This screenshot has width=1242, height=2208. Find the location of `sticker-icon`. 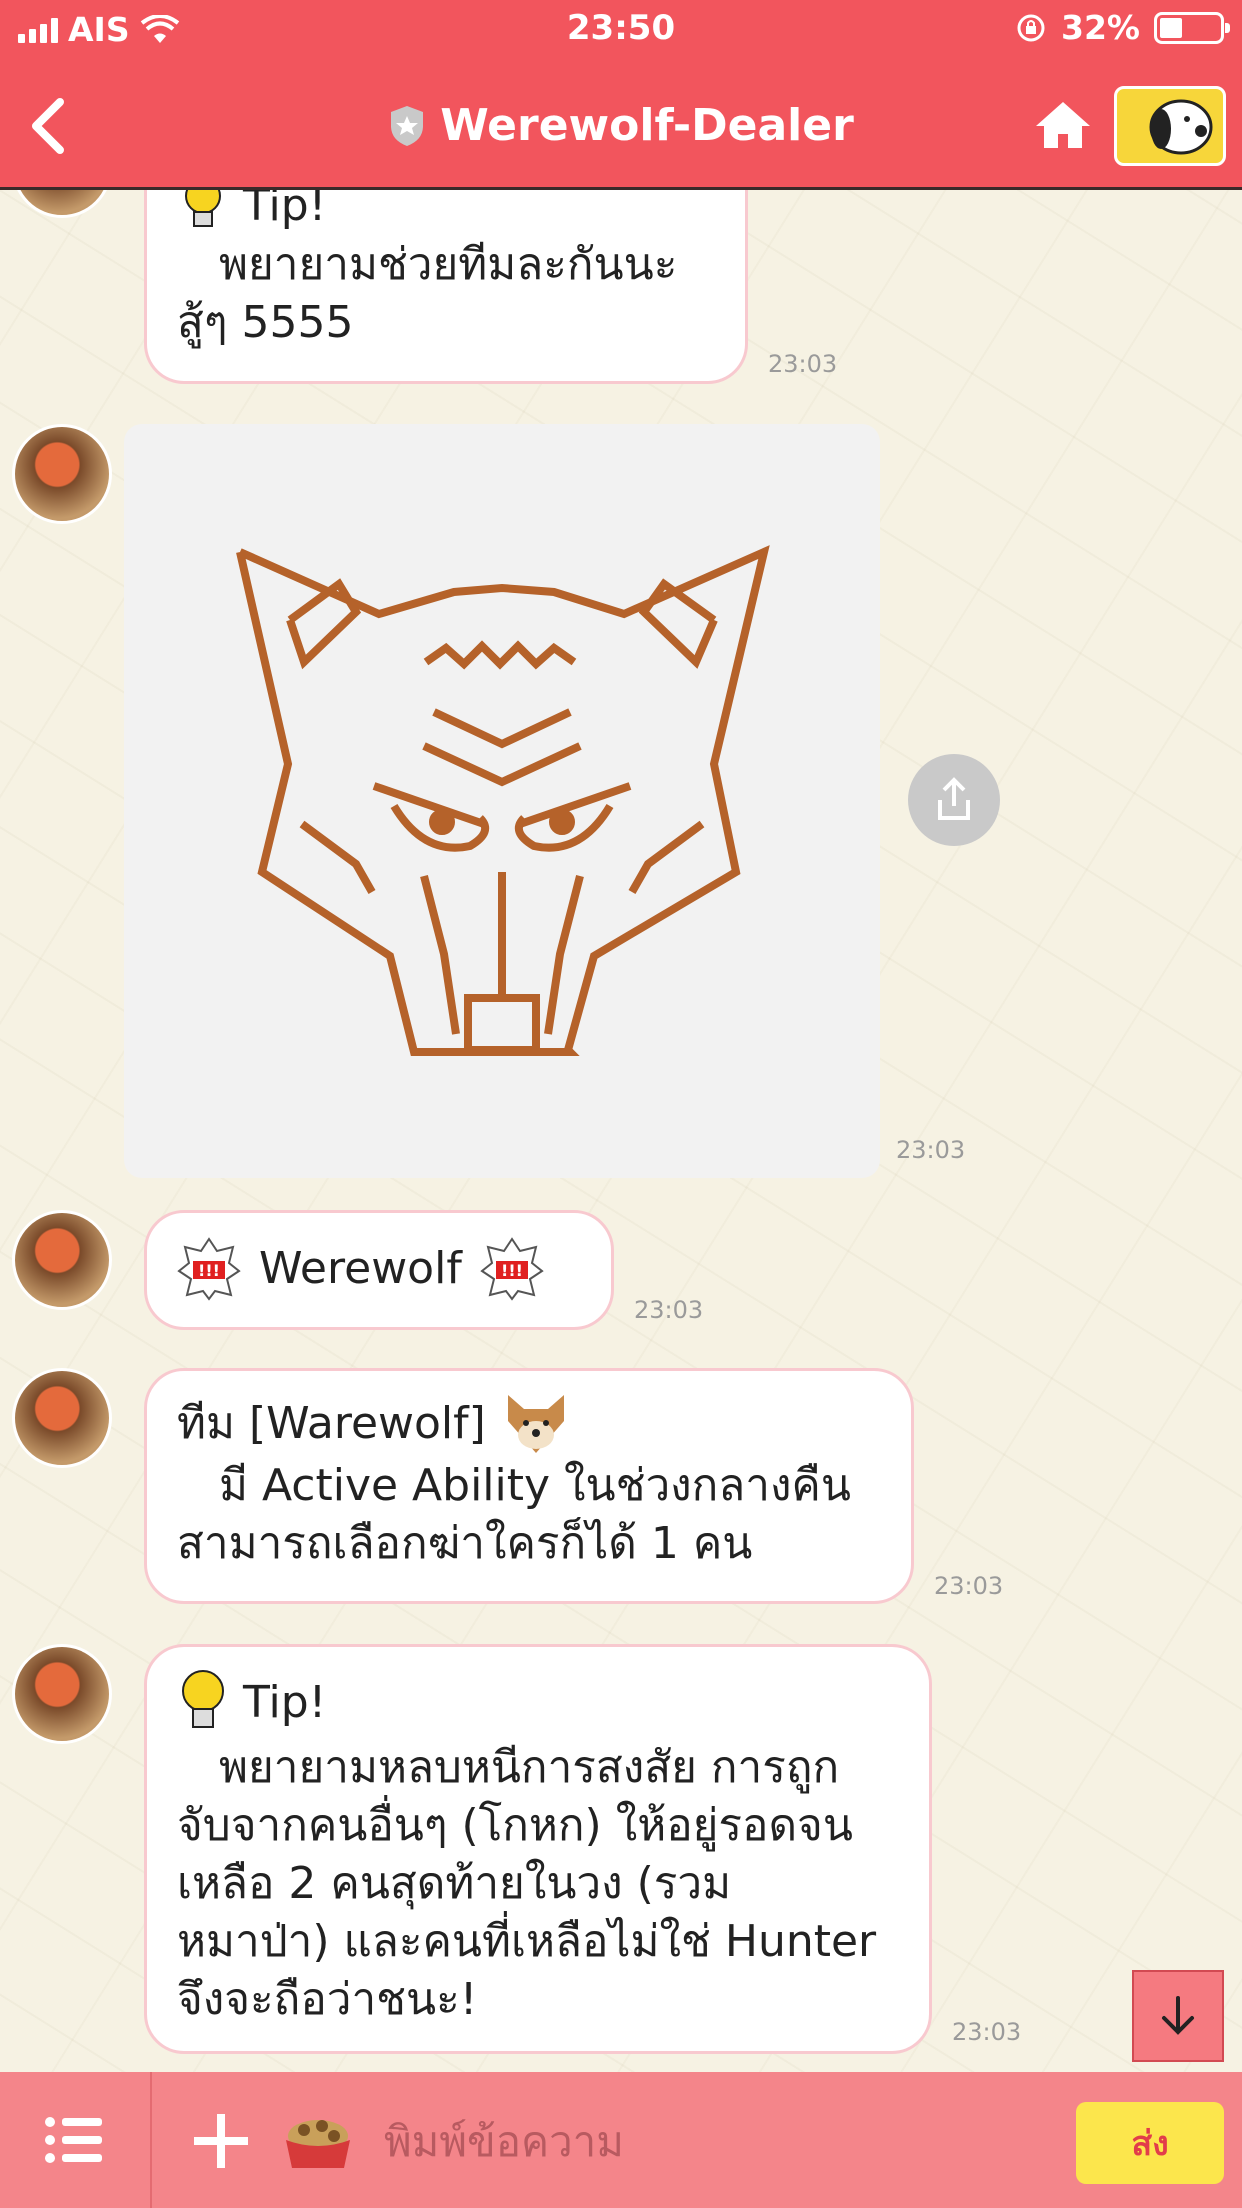

sticker-icon is located at coordinates (318, 2141).